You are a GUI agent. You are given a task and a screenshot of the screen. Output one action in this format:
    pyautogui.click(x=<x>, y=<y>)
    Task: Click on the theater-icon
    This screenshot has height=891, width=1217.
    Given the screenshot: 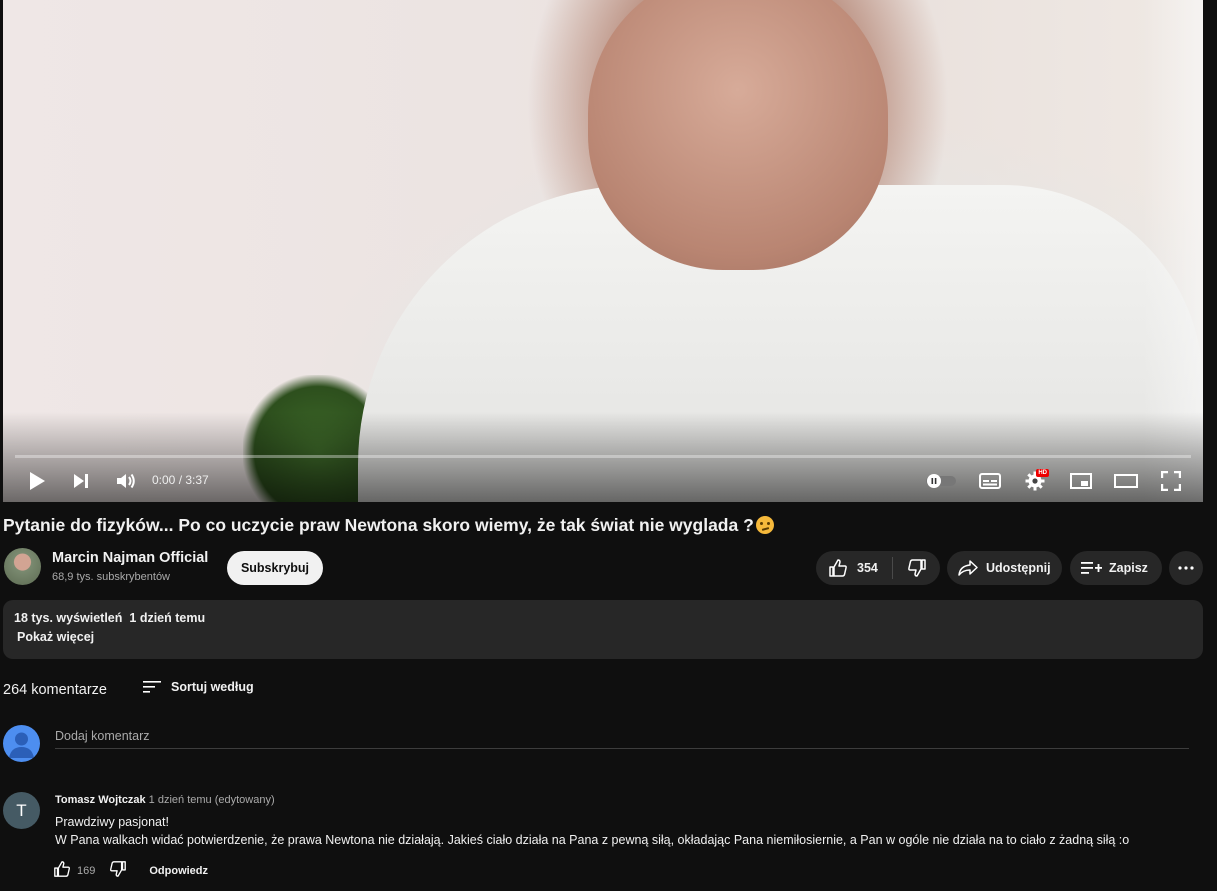 What is the action you would take?
    pyautogui.click(x=1126, y=481)
    